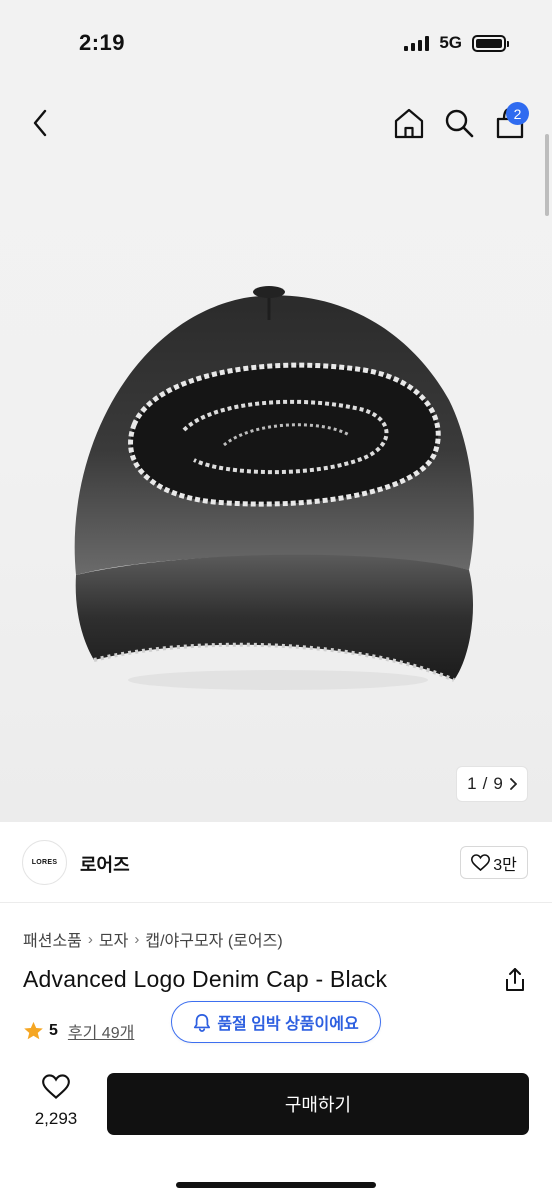  Describe the element at coordinates (53, 1030) in the screenshot. I see `rating-score: 5` at that location.